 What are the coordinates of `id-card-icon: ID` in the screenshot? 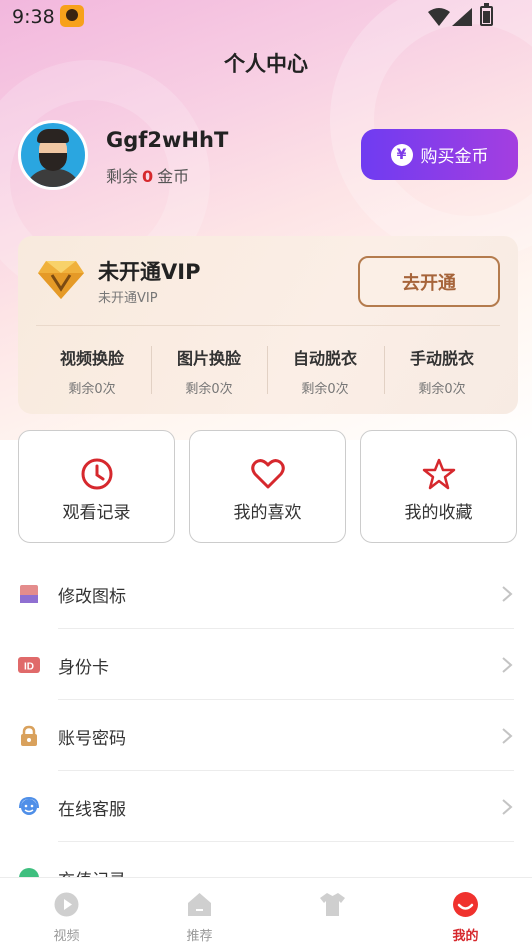 It's located at (29, 665).